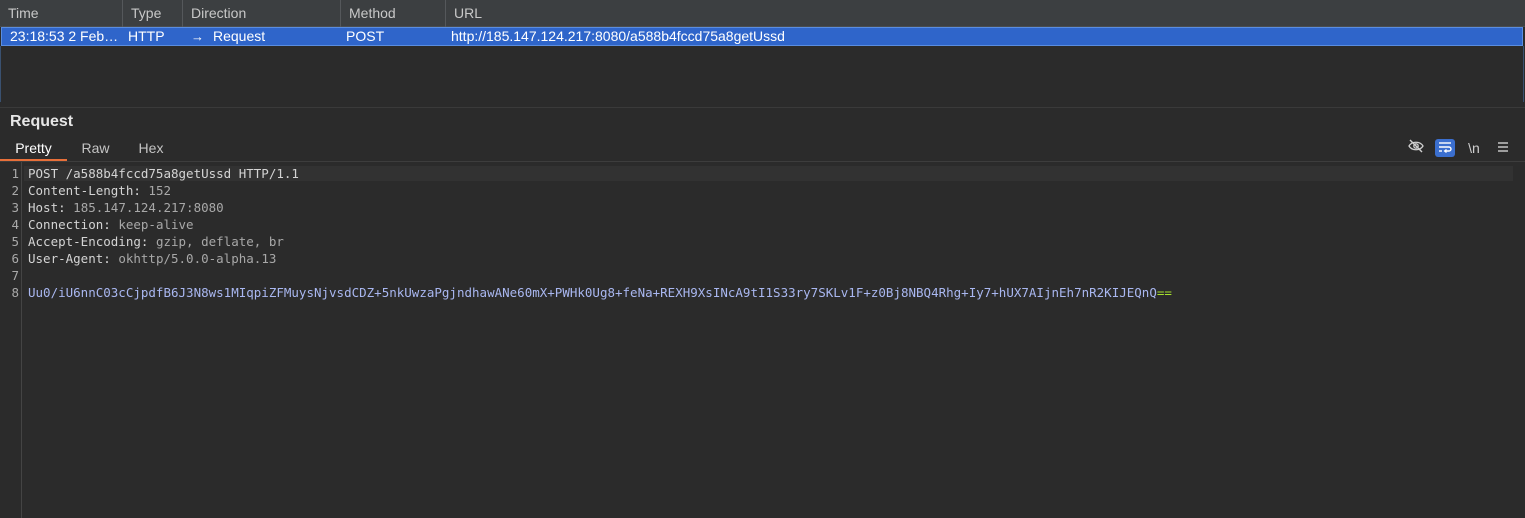 The height and width of the screenshot is (518, 1525). I want to click on row-method: POST, so click(365, 36).